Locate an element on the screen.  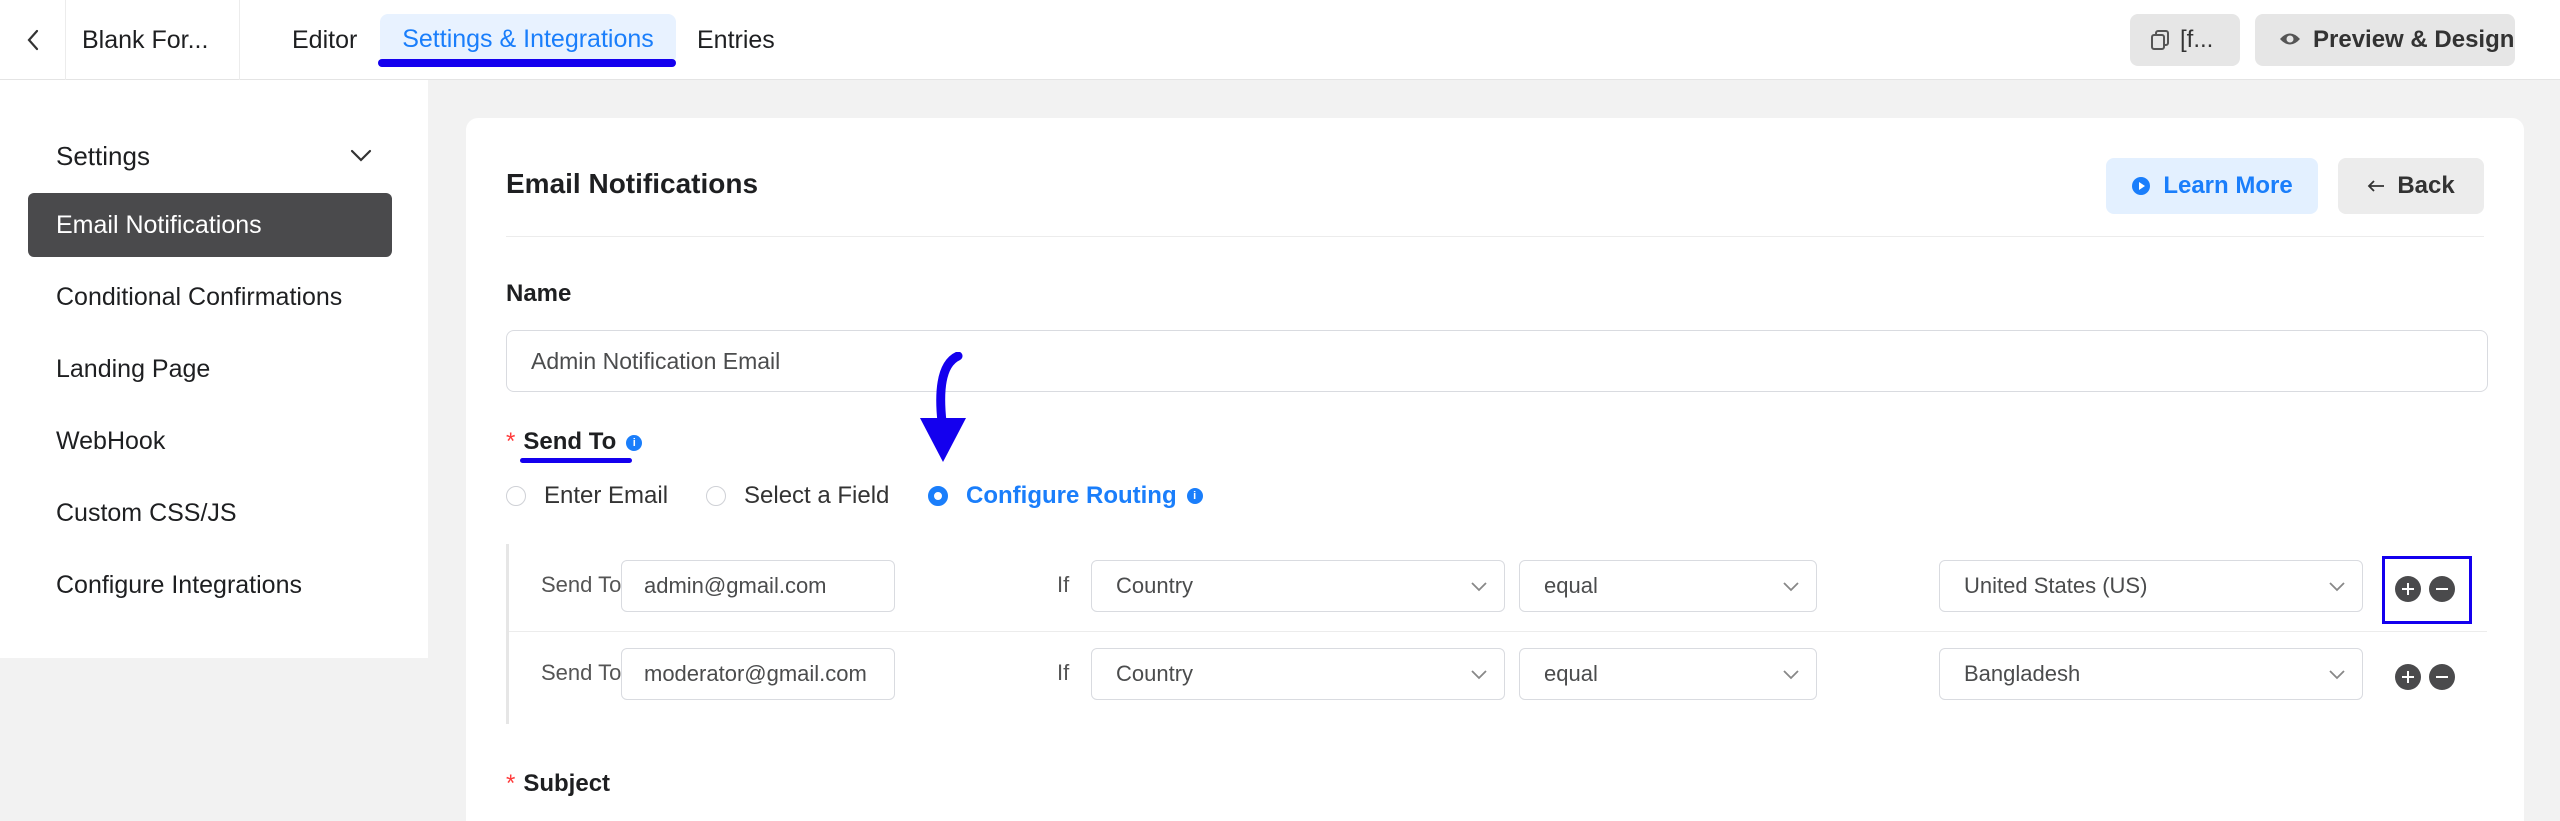
minus-icon is located at coordinates (2442, 677).